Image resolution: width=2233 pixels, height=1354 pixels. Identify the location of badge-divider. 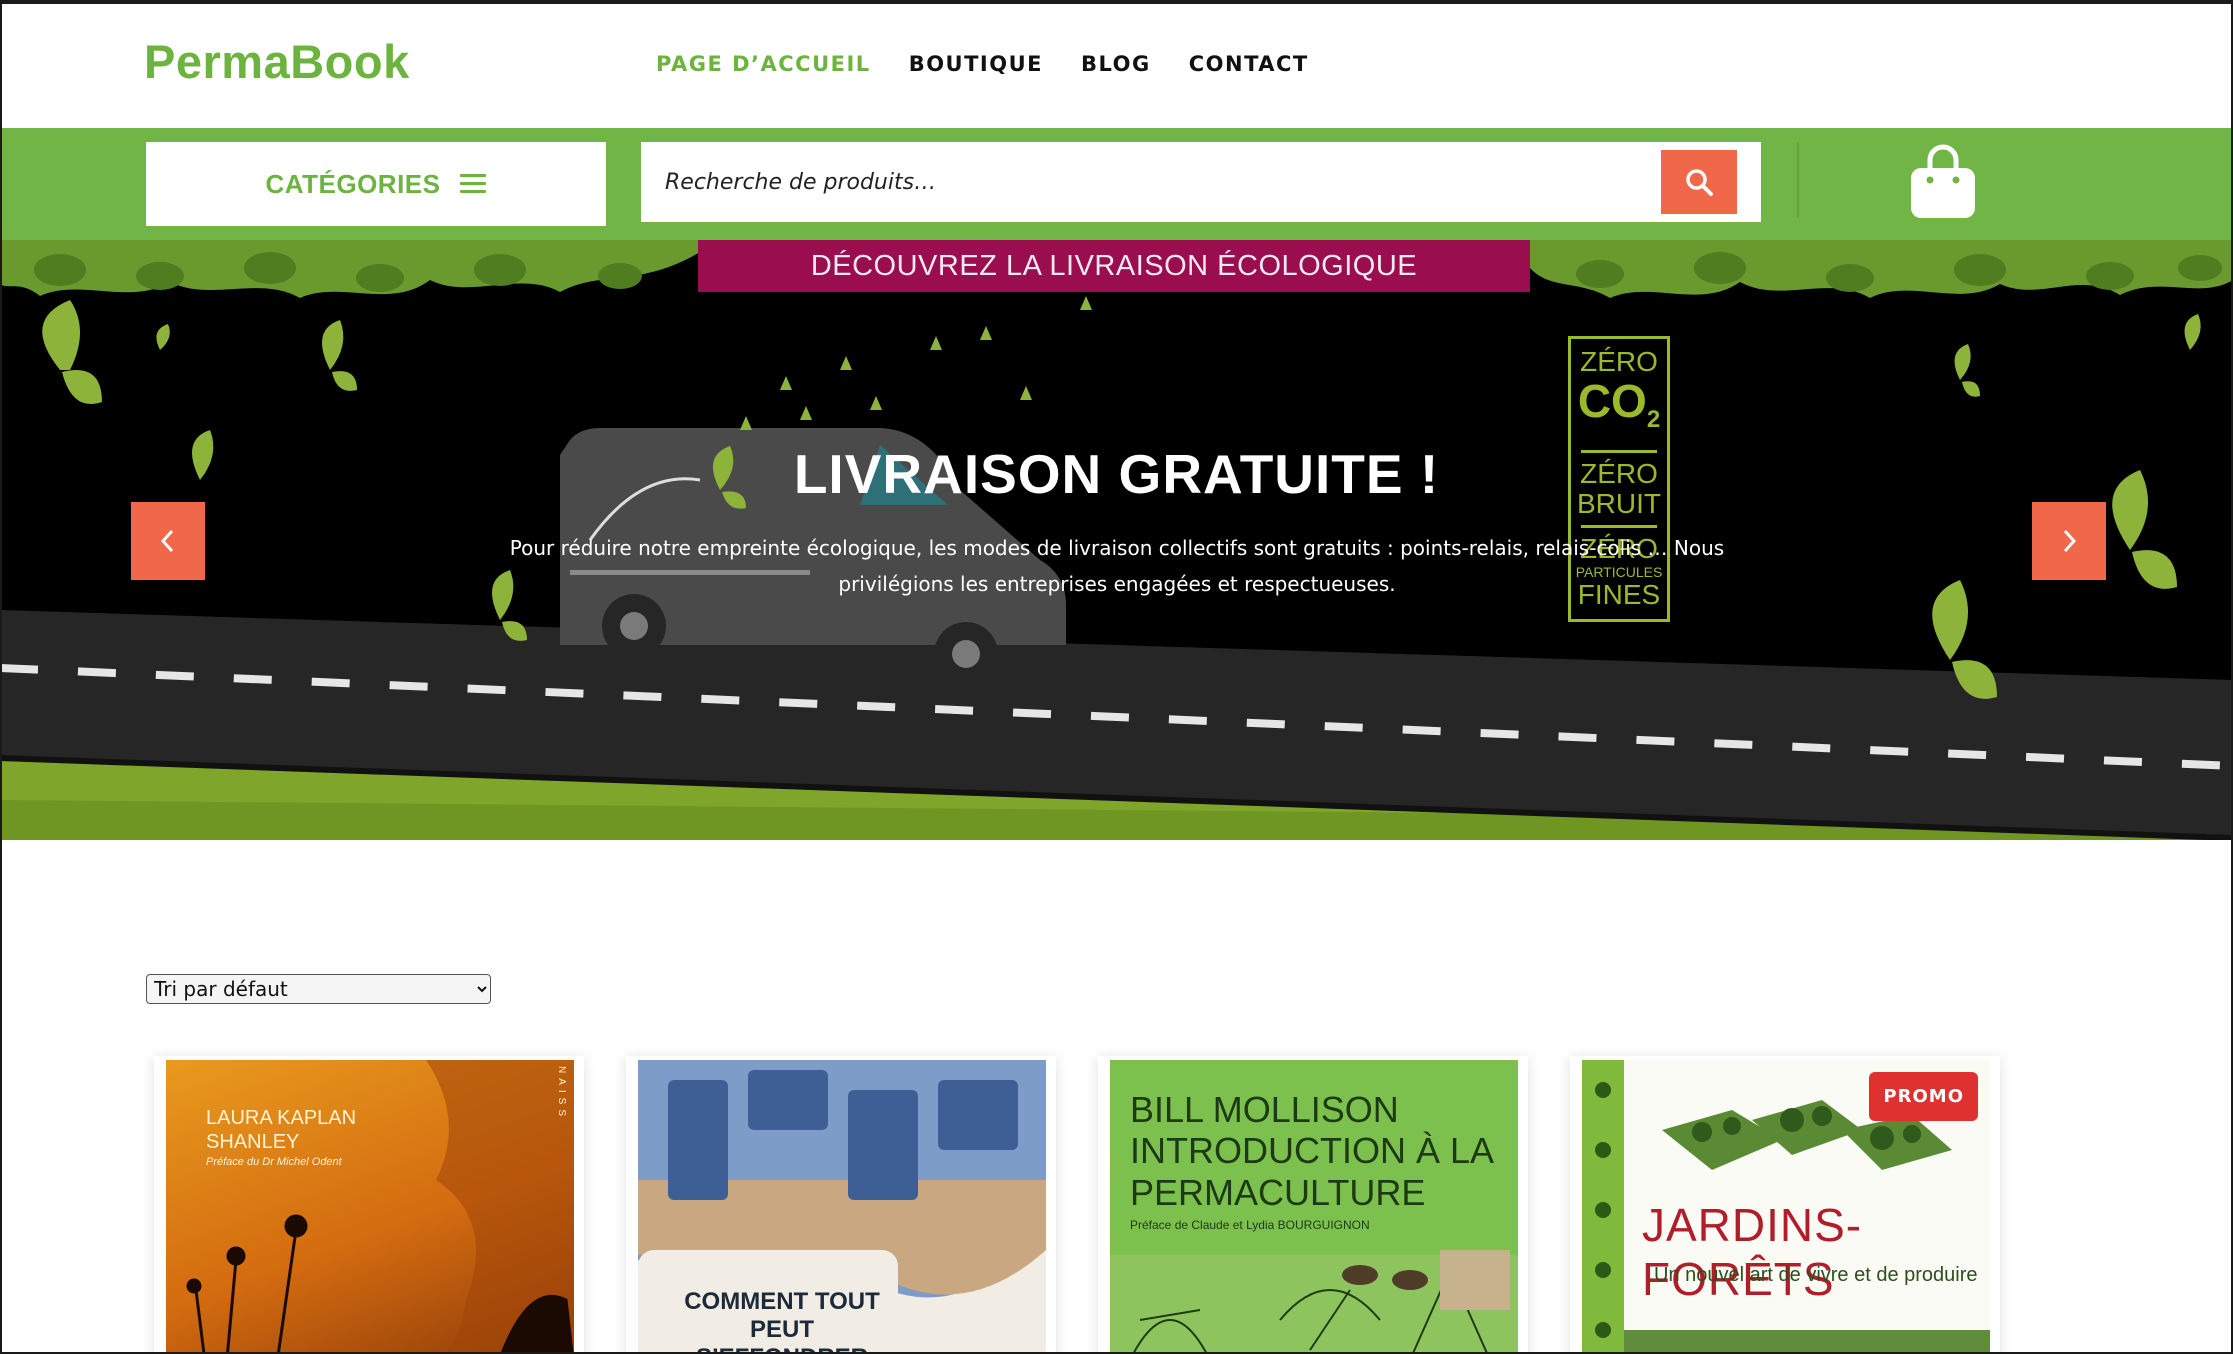
(1619, 527).